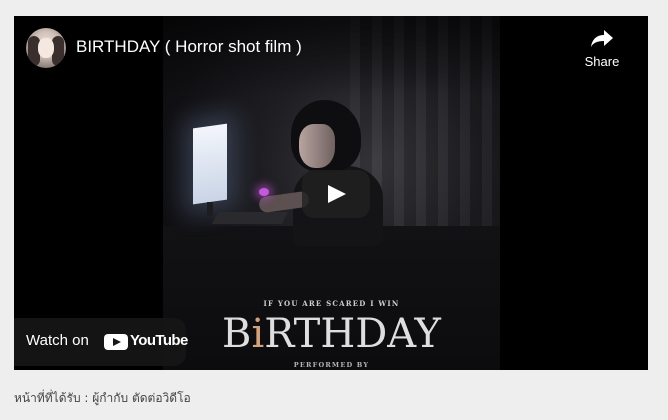  I want to click on channel-avatar, so click(46, 48).